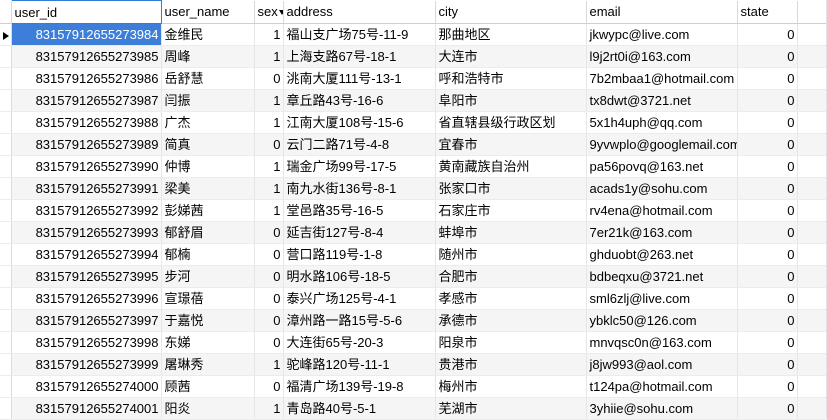 This screenshot has width=827, height=420. Describe the element at coordinates (662, 144) in the screenshot. I see `cell-email: 9yvwplo@googlemail.com` at that location.